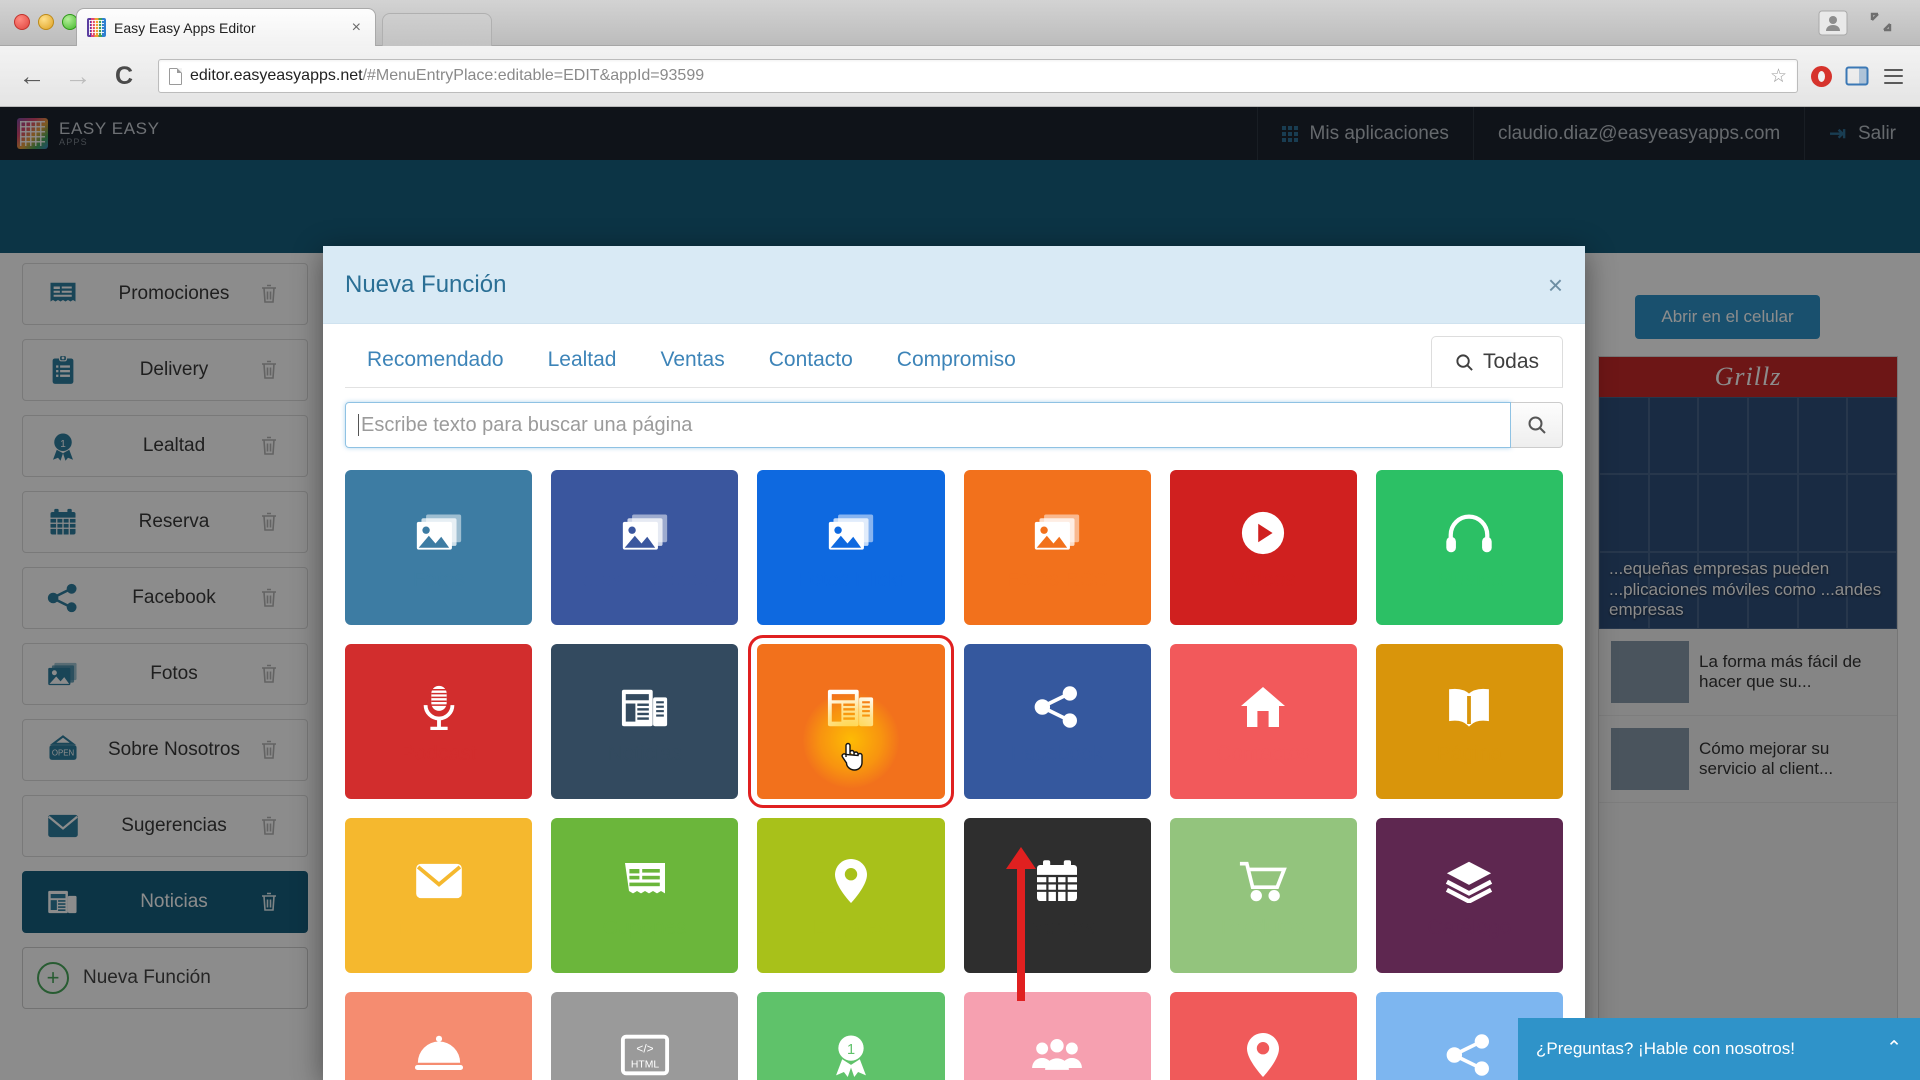  What do you see at coordinates (645, 754) in the screenshot?
I see `function-tile-label: Noticias` at bounding box center [645, 754].